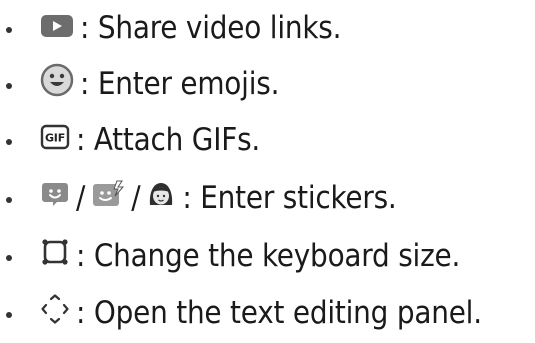 This screenshot has height=343, width=535. I want to click on list-item-text: : Enter stickers., so click(289, 198).